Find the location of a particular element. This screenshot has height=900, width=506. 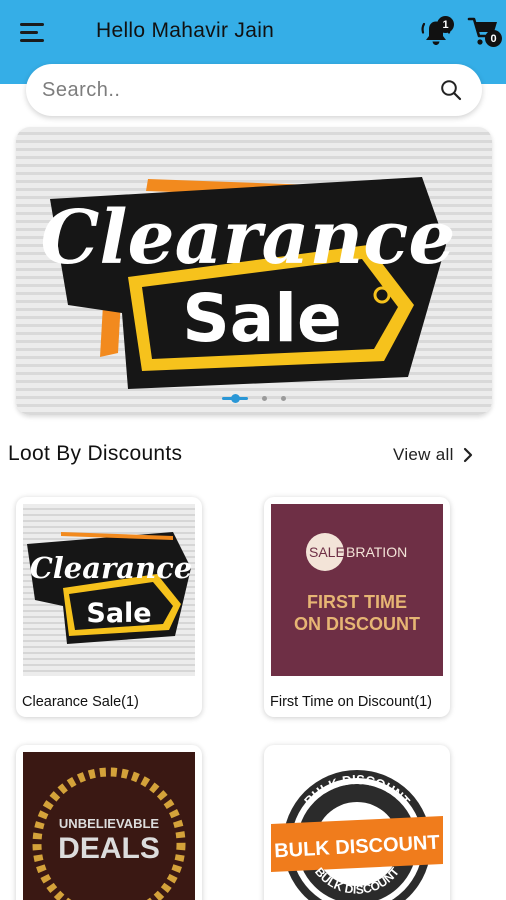

banner-line1: Clearance is located at coordinates (248, 238).